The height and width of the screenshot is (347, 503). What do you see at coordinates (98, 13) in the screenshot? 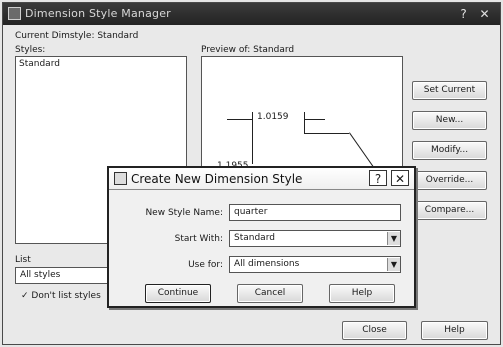
I see `window-title: Dimension Style Manager` at bounding box center [98, 13].